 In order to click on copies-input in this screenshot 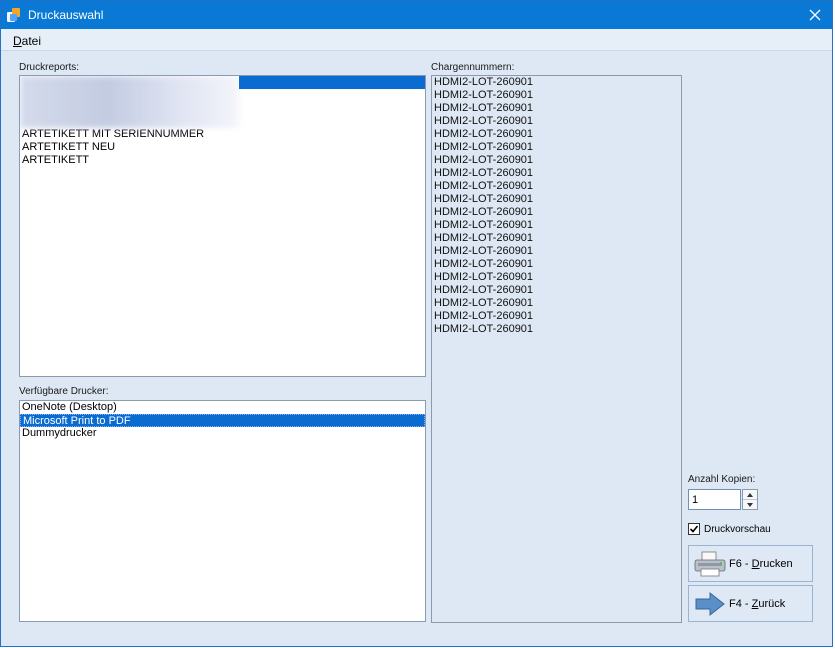, I will do `click(714, 499)`.